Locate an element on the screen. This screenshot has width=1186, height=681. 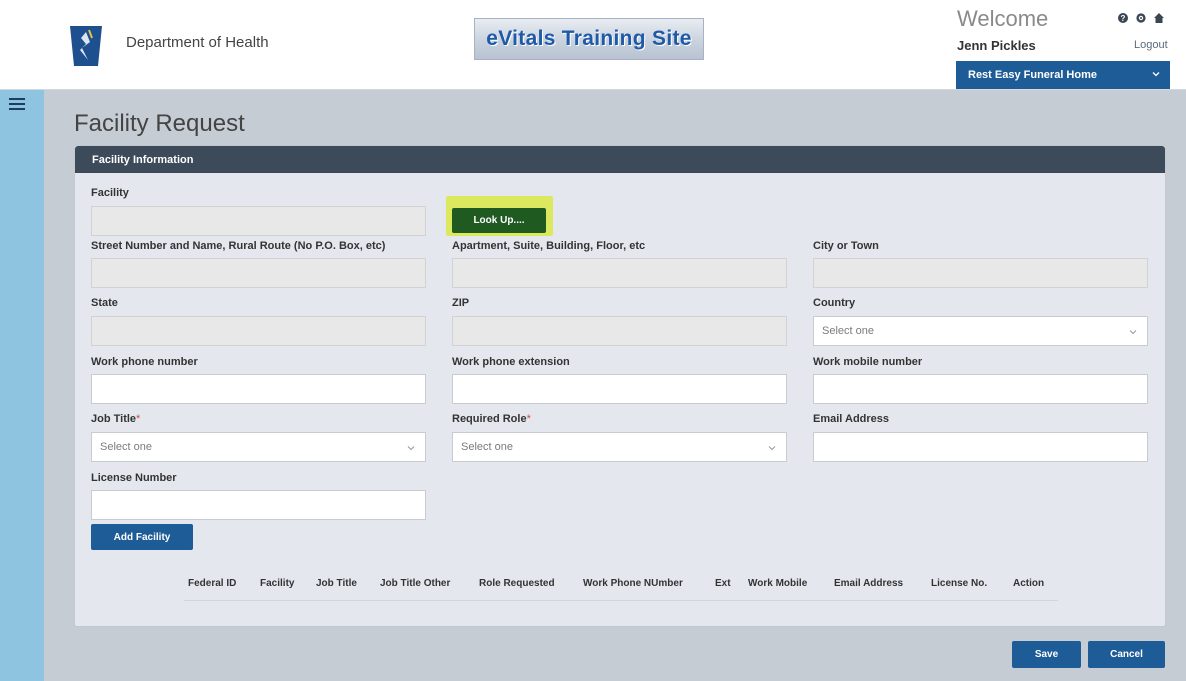
column-header: Job Title is located at coordinates (336, 583).